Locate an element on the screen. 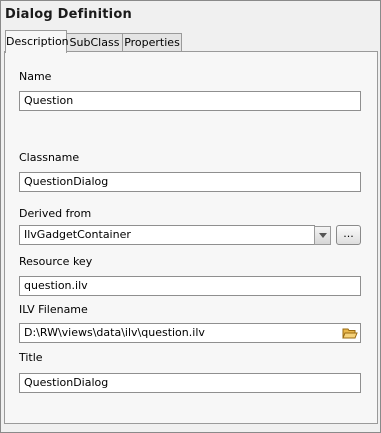  window-title: Dialog Definition is located at coordinates (68, 14).